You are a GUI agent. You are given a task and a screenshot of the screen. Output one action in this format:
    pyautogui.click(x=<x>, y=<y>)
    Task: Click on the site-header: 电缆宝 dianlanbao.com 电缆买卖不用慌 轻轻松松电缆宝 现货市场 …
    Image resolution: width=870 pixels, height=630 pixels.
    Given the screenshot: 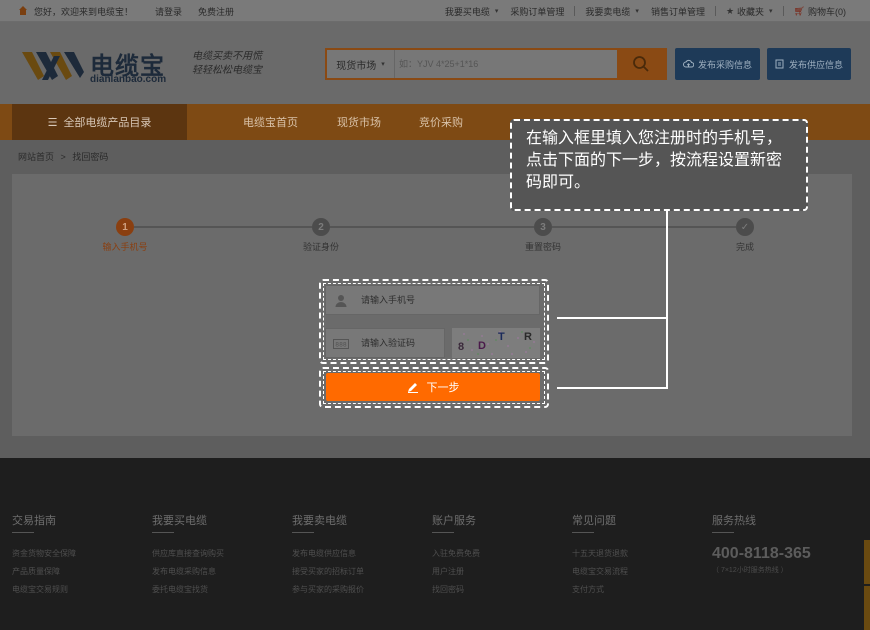 What is the action you would take?
    pyautogui.click(x=435, y=63)
    